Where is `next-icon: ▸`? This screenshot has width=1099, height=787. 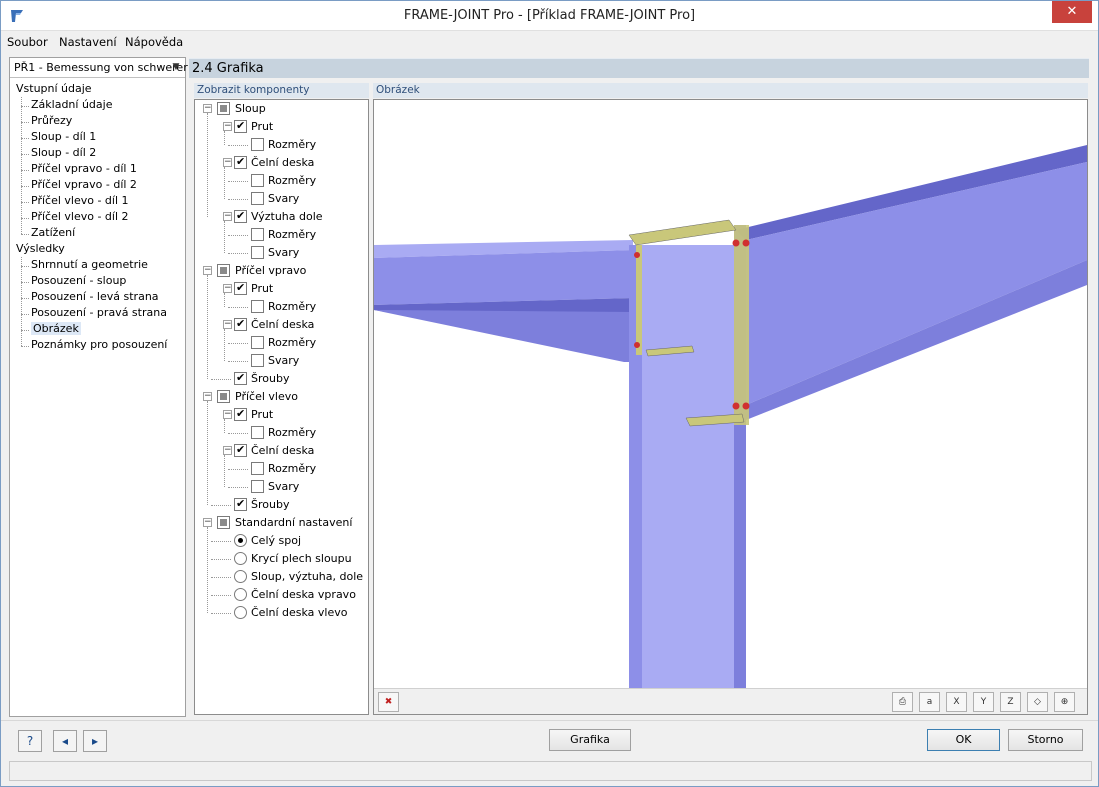 next-icon: ▸ is located at coordinates (95, 741).